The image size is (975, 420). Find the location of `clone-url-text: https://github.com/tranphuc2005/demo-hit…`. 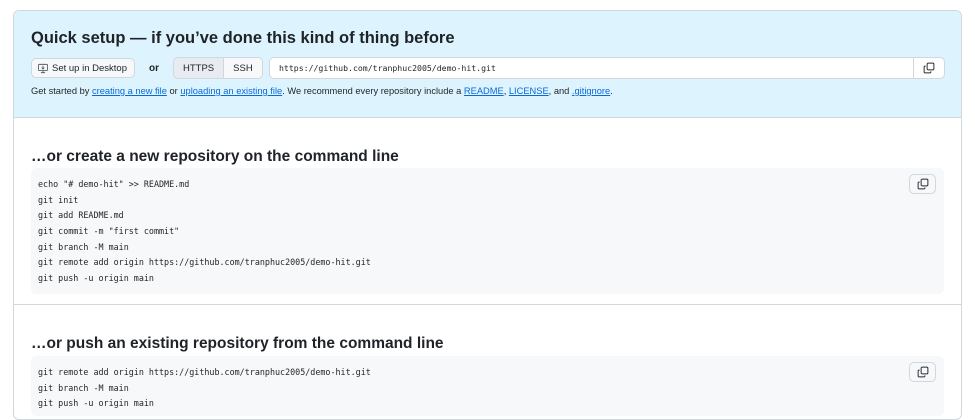

clone-url-text: https://github.com/tranphuc2005/demo-hit… is located at coordinates (387, 68).